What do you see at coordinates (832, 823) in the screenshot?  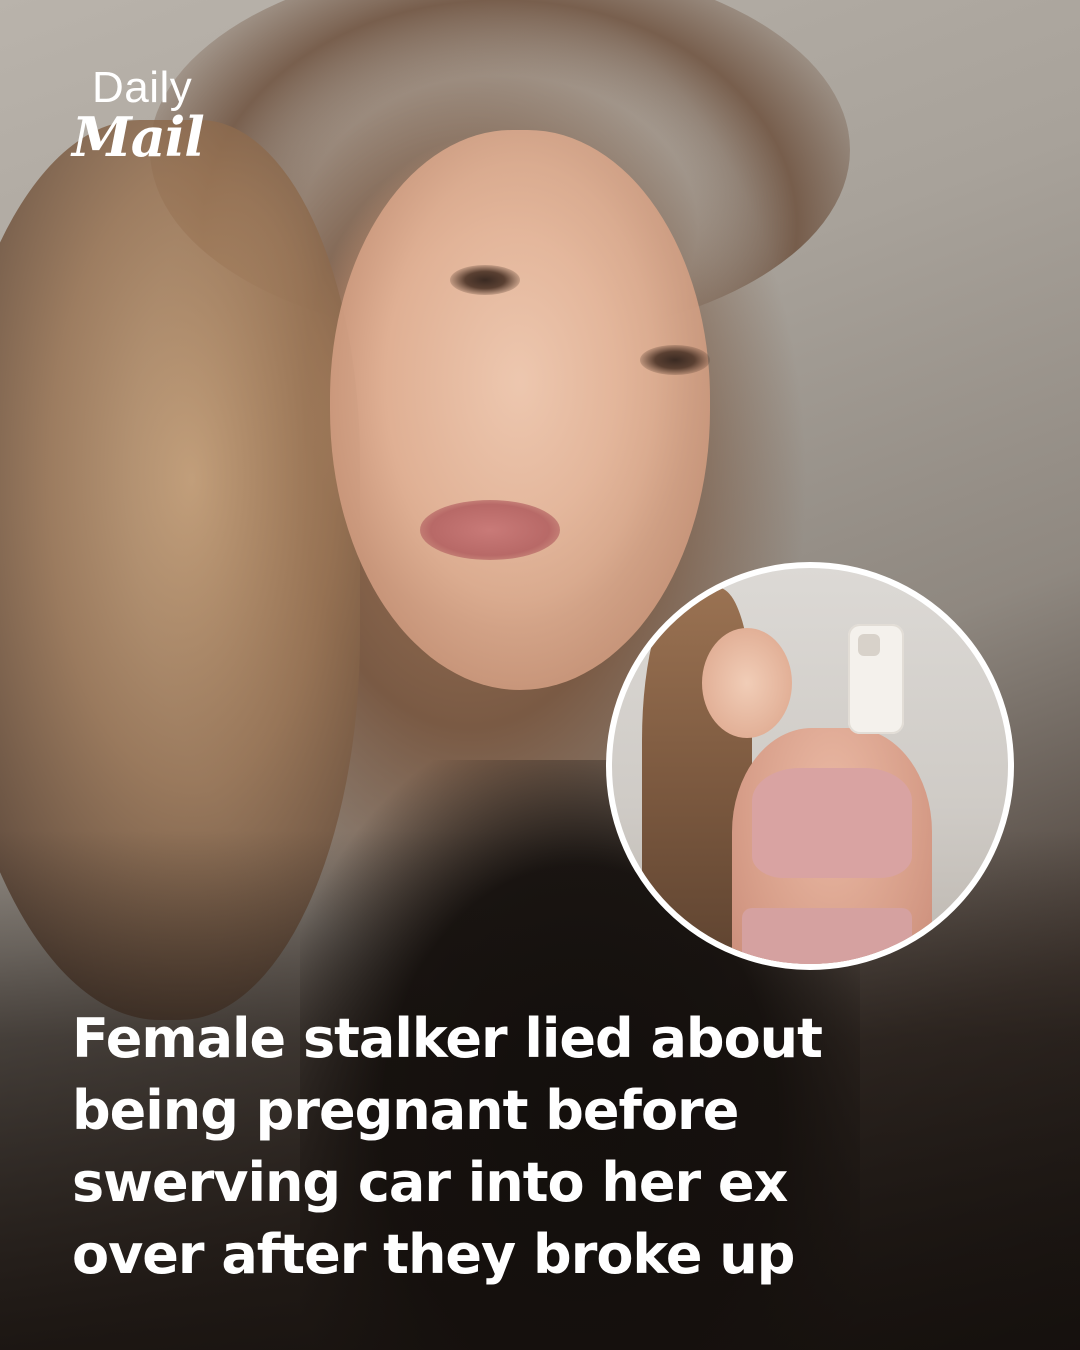 I see `inset-photo-top` at bounding box center [832, 823].